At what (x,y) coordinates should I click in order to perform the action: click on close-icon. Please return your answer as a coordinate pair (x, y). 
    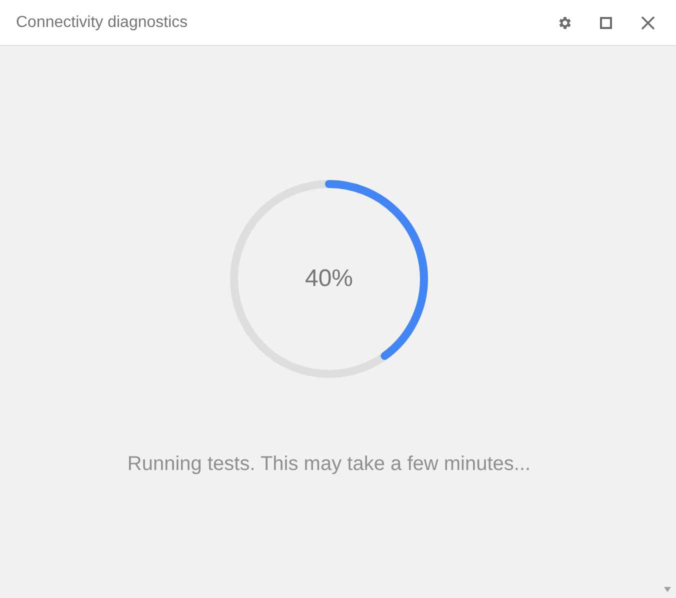
    Looking at the image, I should click on (648, 23).